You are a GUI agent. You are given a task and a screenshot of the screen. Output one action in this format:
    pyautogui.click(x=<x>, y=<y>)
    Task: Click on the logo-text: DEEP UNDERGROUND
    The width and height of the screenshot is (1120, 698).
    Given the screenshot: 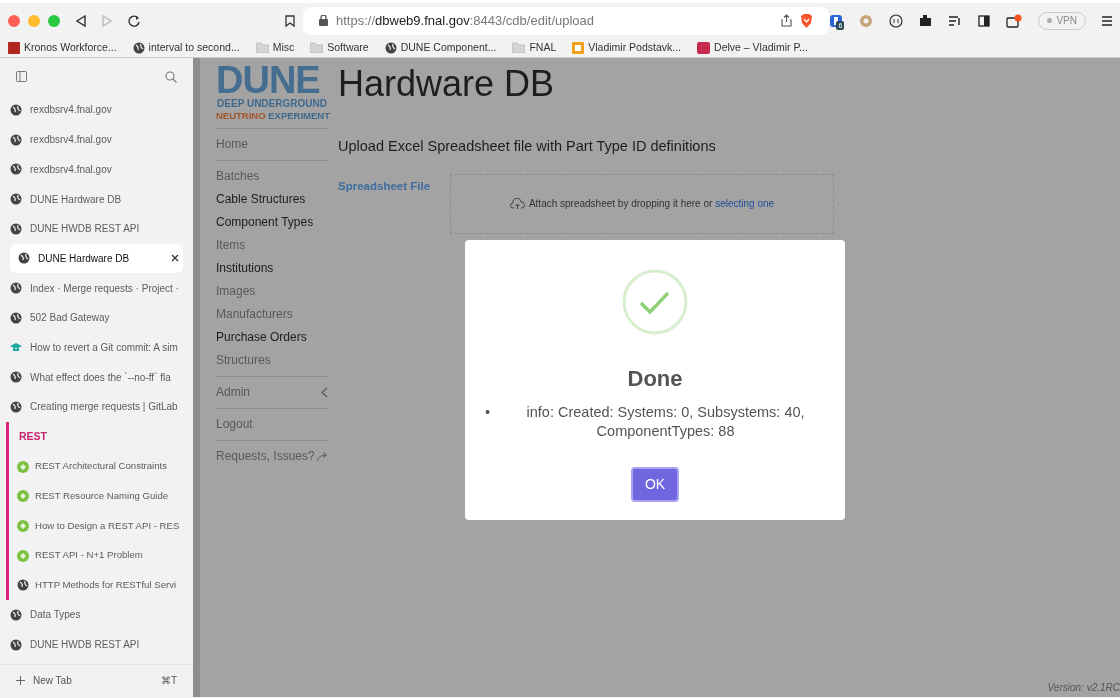 What is the action you would take?
    pyautogui.click(x=272, y=104)
    